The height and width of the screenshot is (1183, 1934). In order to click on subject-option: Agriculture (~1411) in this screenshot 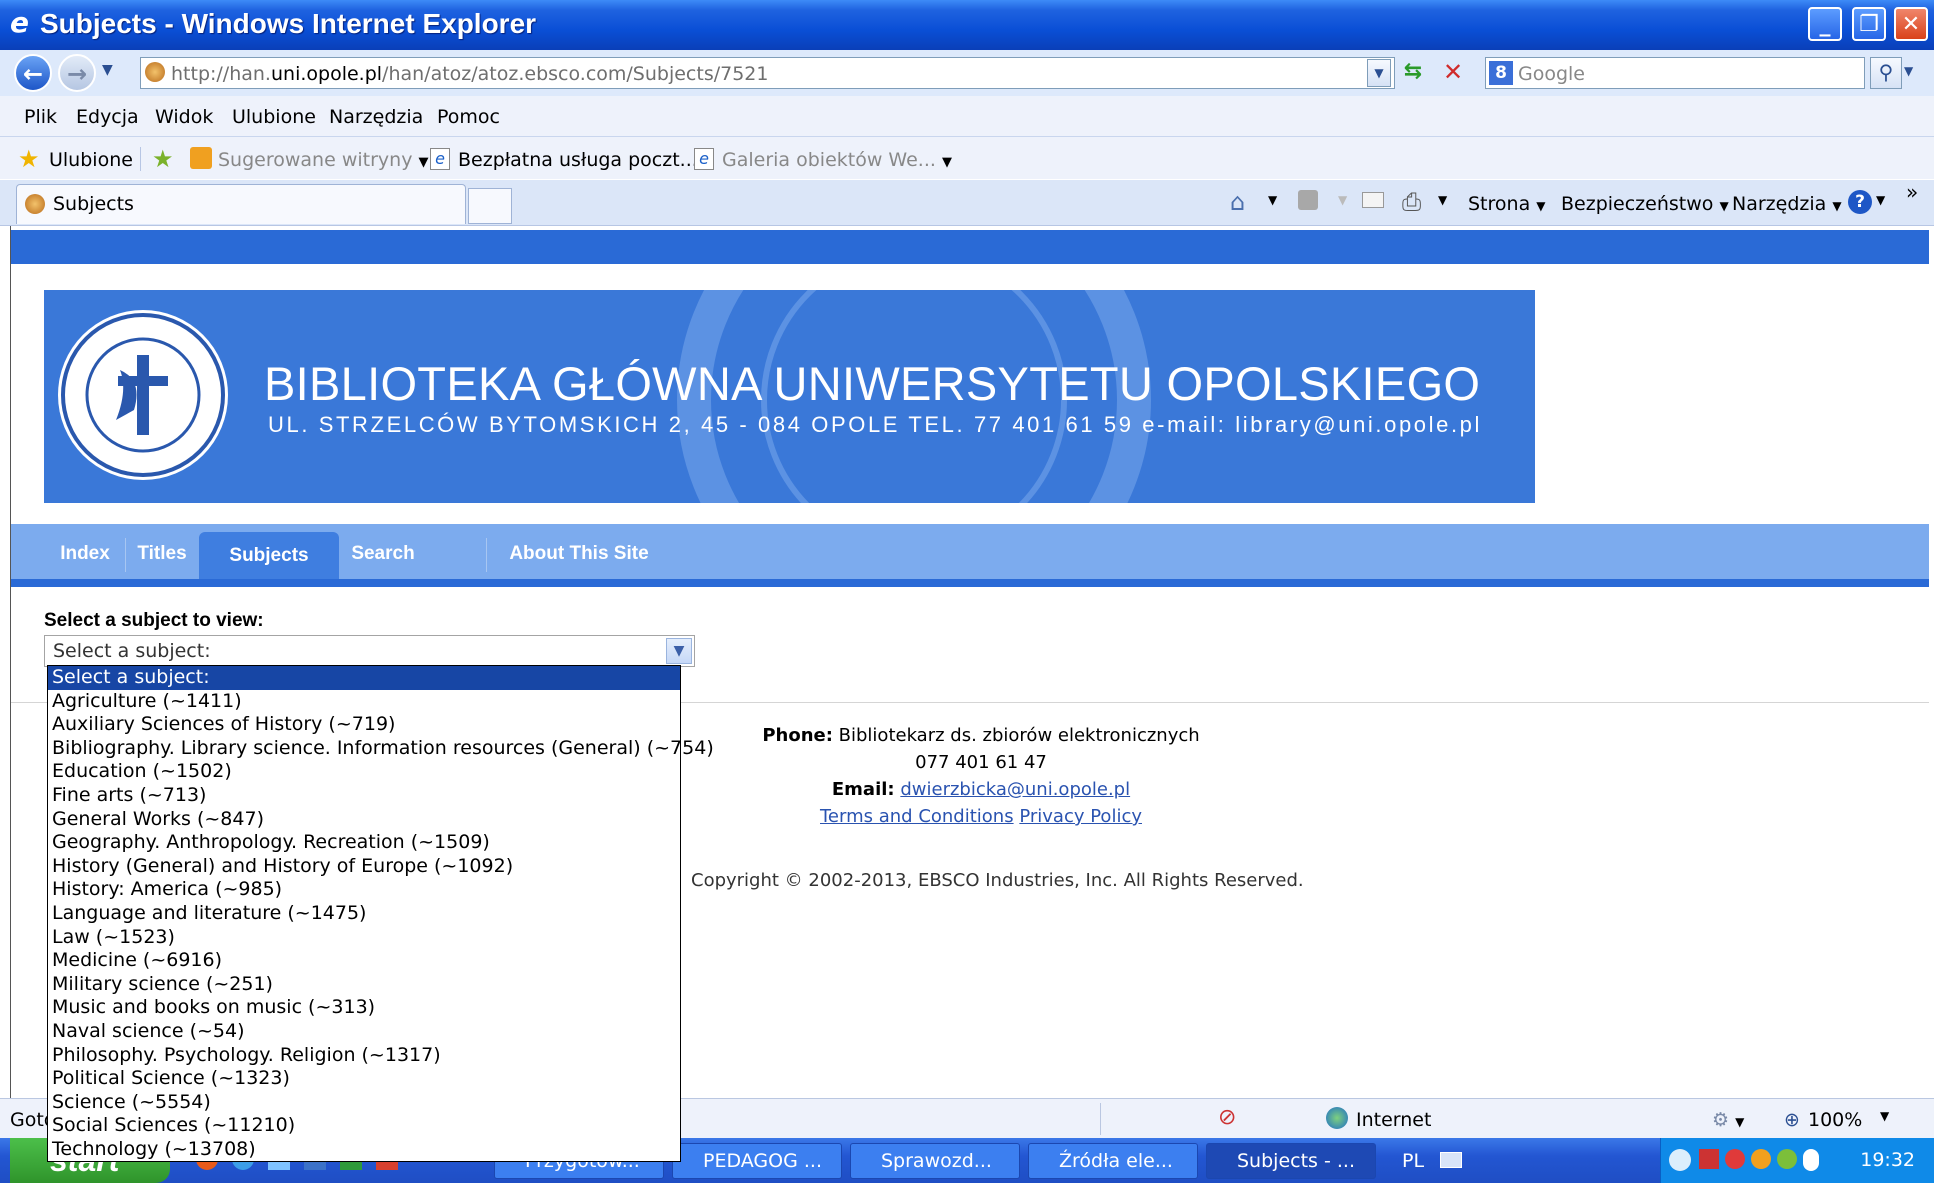, I will do `click(364, 702)`.